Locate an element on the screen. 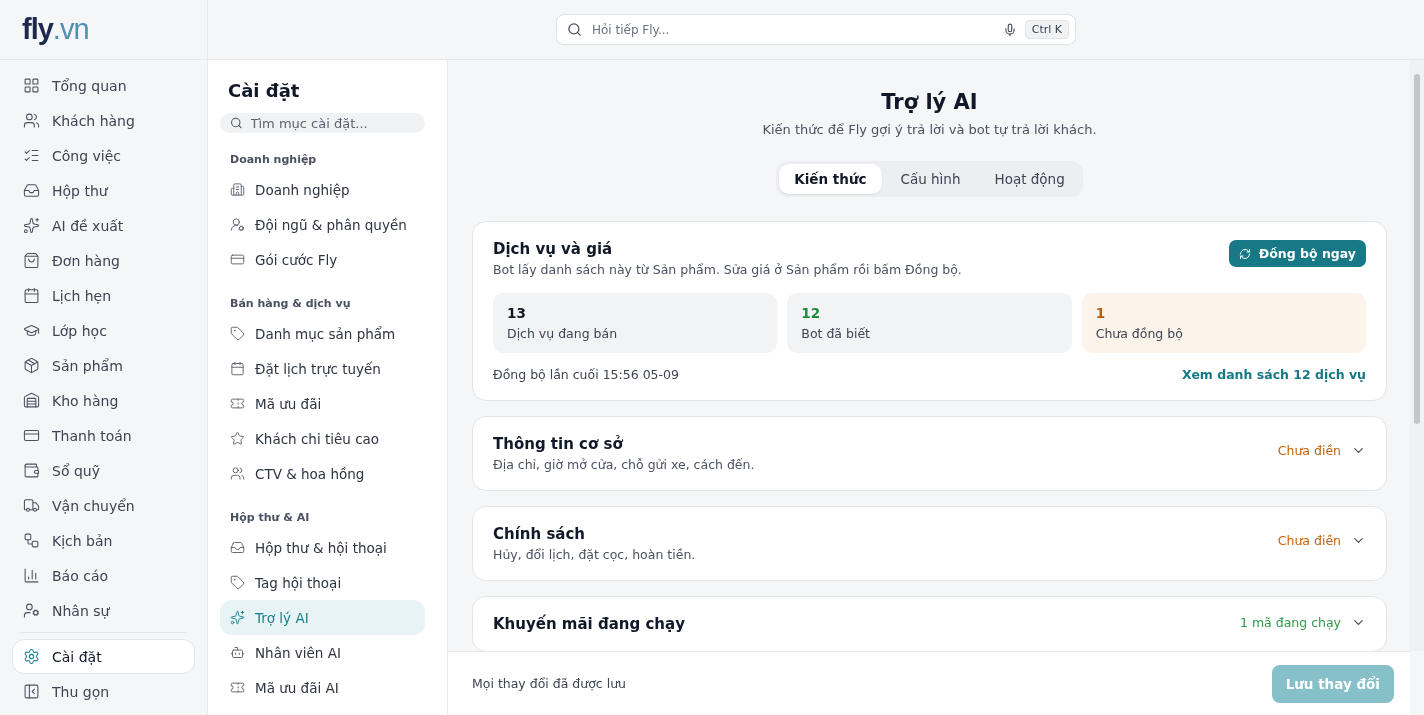  settings-item: Khách chi tiêu cao is located at coordinates (322, 438).